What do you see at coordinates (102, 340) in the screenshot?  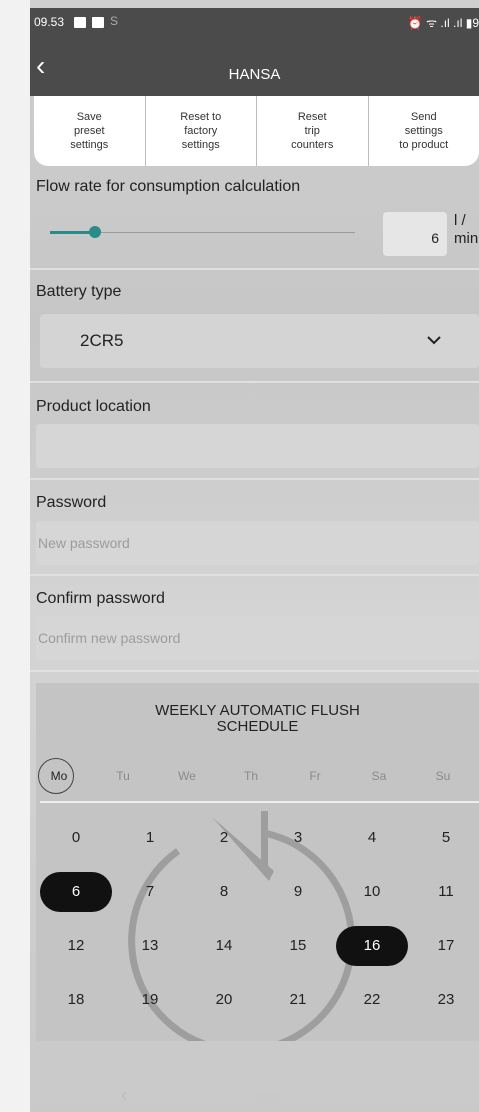 I see `battery-type-value: 2CR5` at bounding box center [102, 340].